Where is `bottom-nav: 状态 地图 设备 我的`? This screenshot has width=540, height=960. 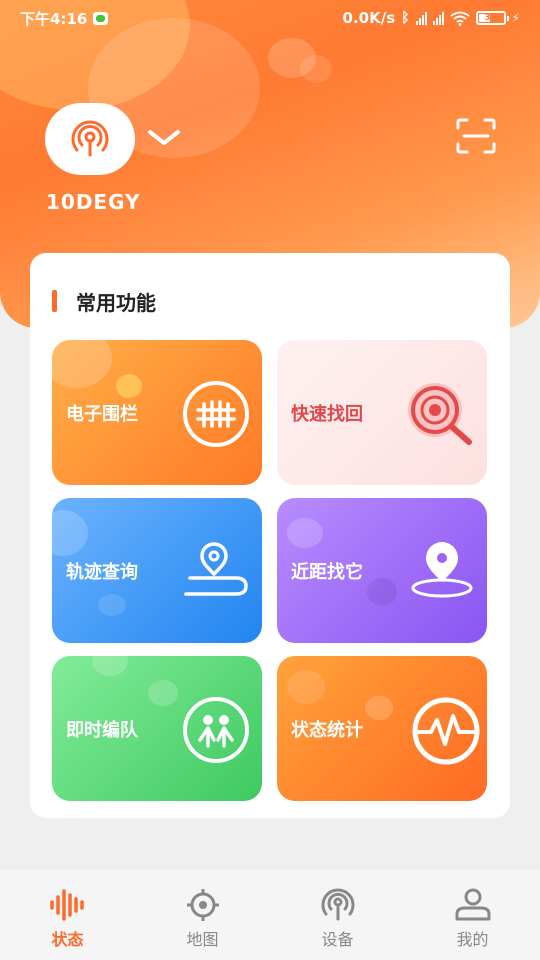
bottom-nav: 状态 地图 设备 我的 is located at coordinates (270, 915).